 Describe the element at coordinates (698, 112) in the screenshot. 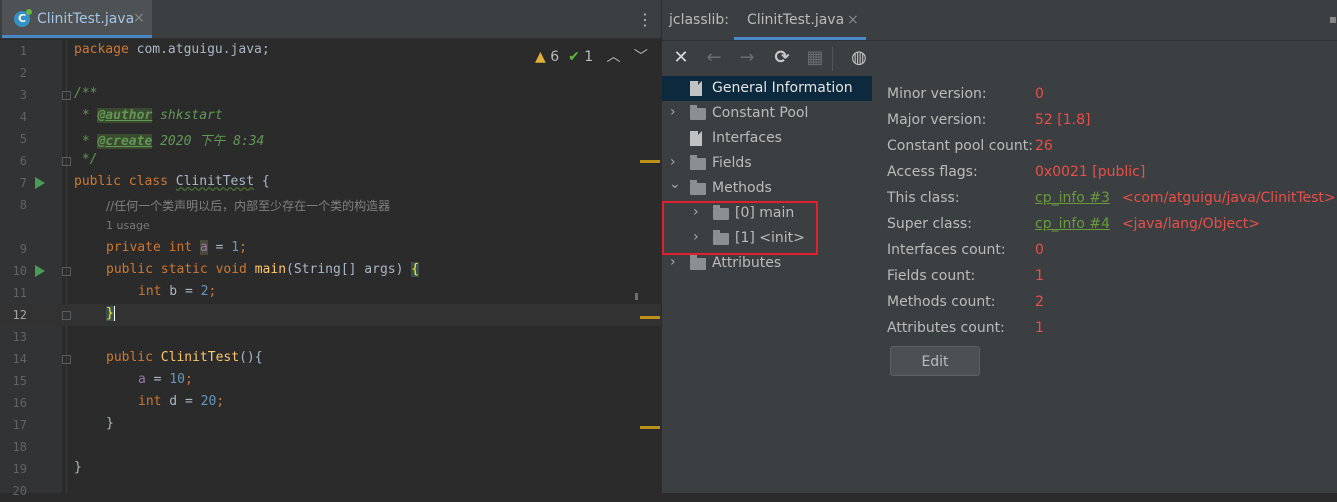

I see `folder-icon` at that location.